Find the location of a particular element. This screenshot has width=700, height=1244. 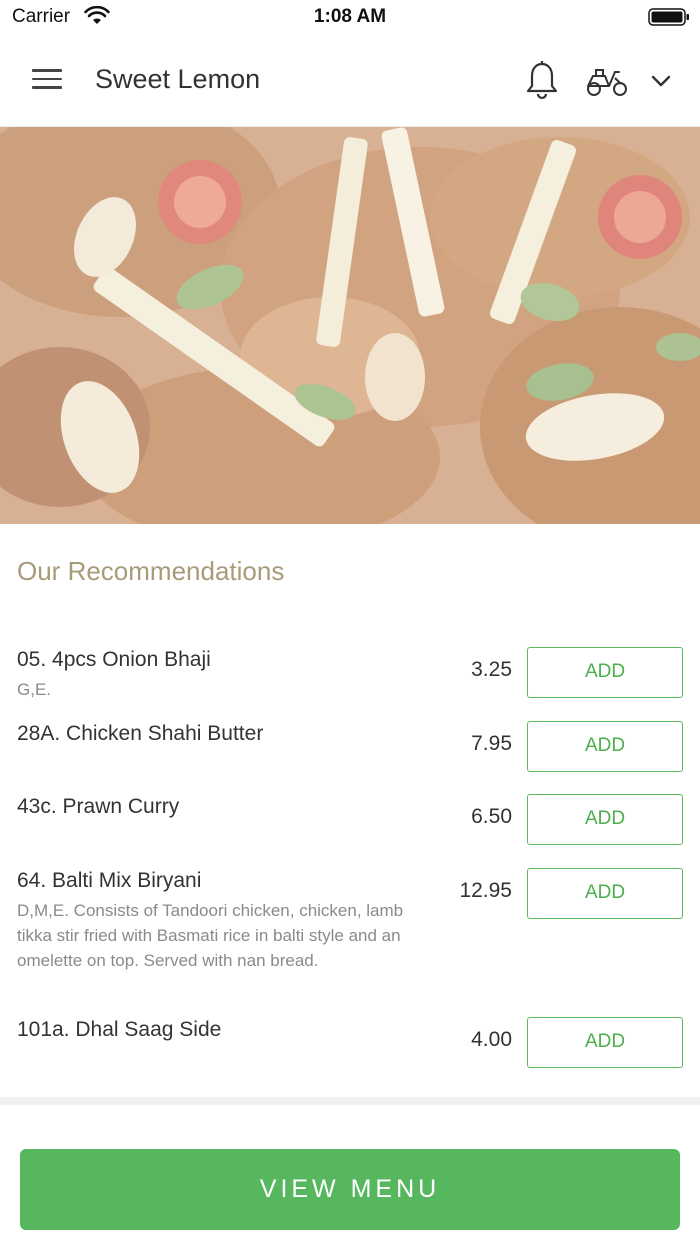

item-price: 12.95 is located at coordinates (485, 890).